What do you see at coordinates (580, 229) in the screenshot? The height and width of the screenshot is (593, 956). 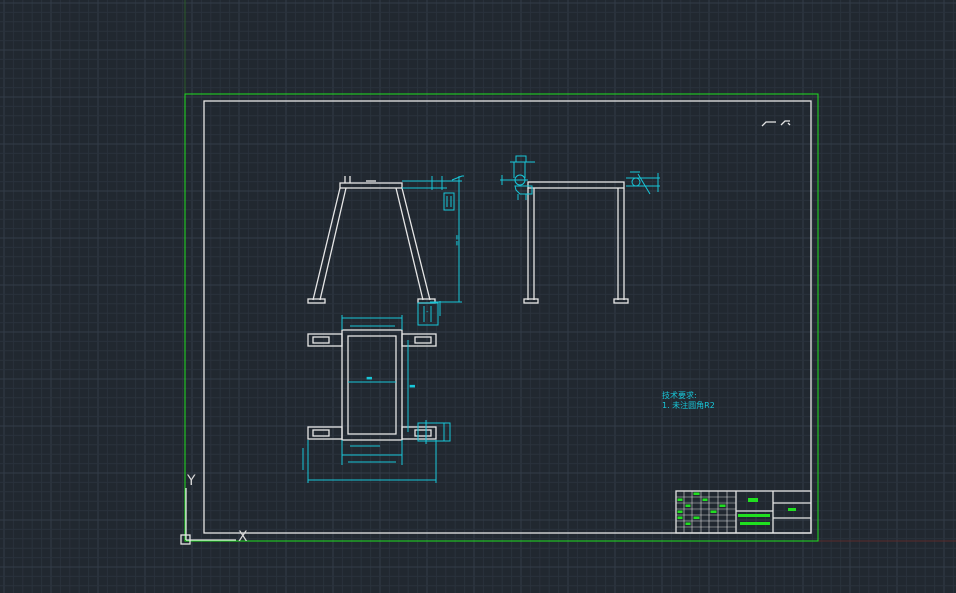 I see `side-view` at bounding box center [580, 229].